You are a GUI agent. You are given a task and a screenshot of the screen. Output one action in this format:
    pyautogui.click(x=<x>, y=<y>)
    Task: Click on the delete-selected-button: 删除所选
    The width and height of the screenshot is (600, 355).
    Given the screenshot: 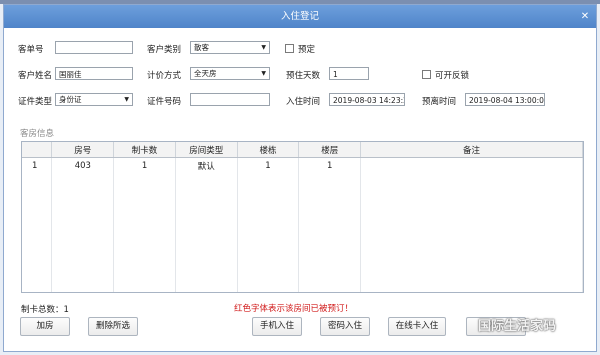 What is the action you would take?
    pyautogui.click(x=113, y=326)
    